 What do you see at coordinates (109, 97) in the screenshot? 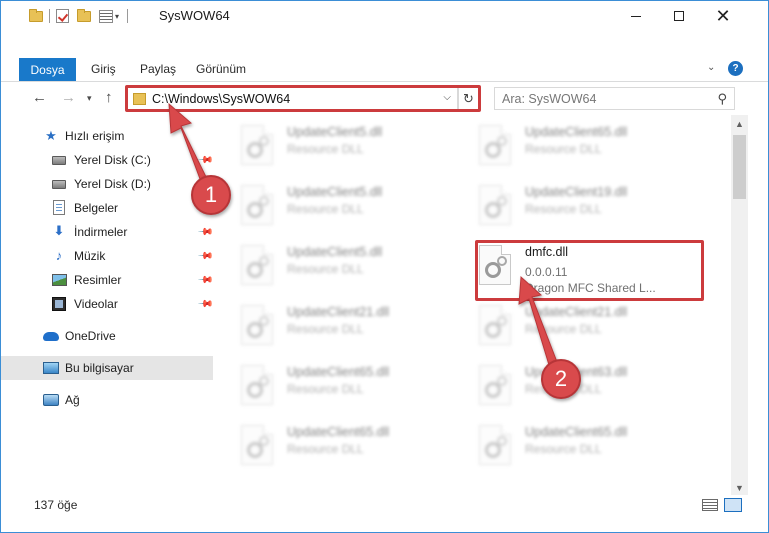
I see `up-arrow-icon: ↑` at bounding box center [109, 97].